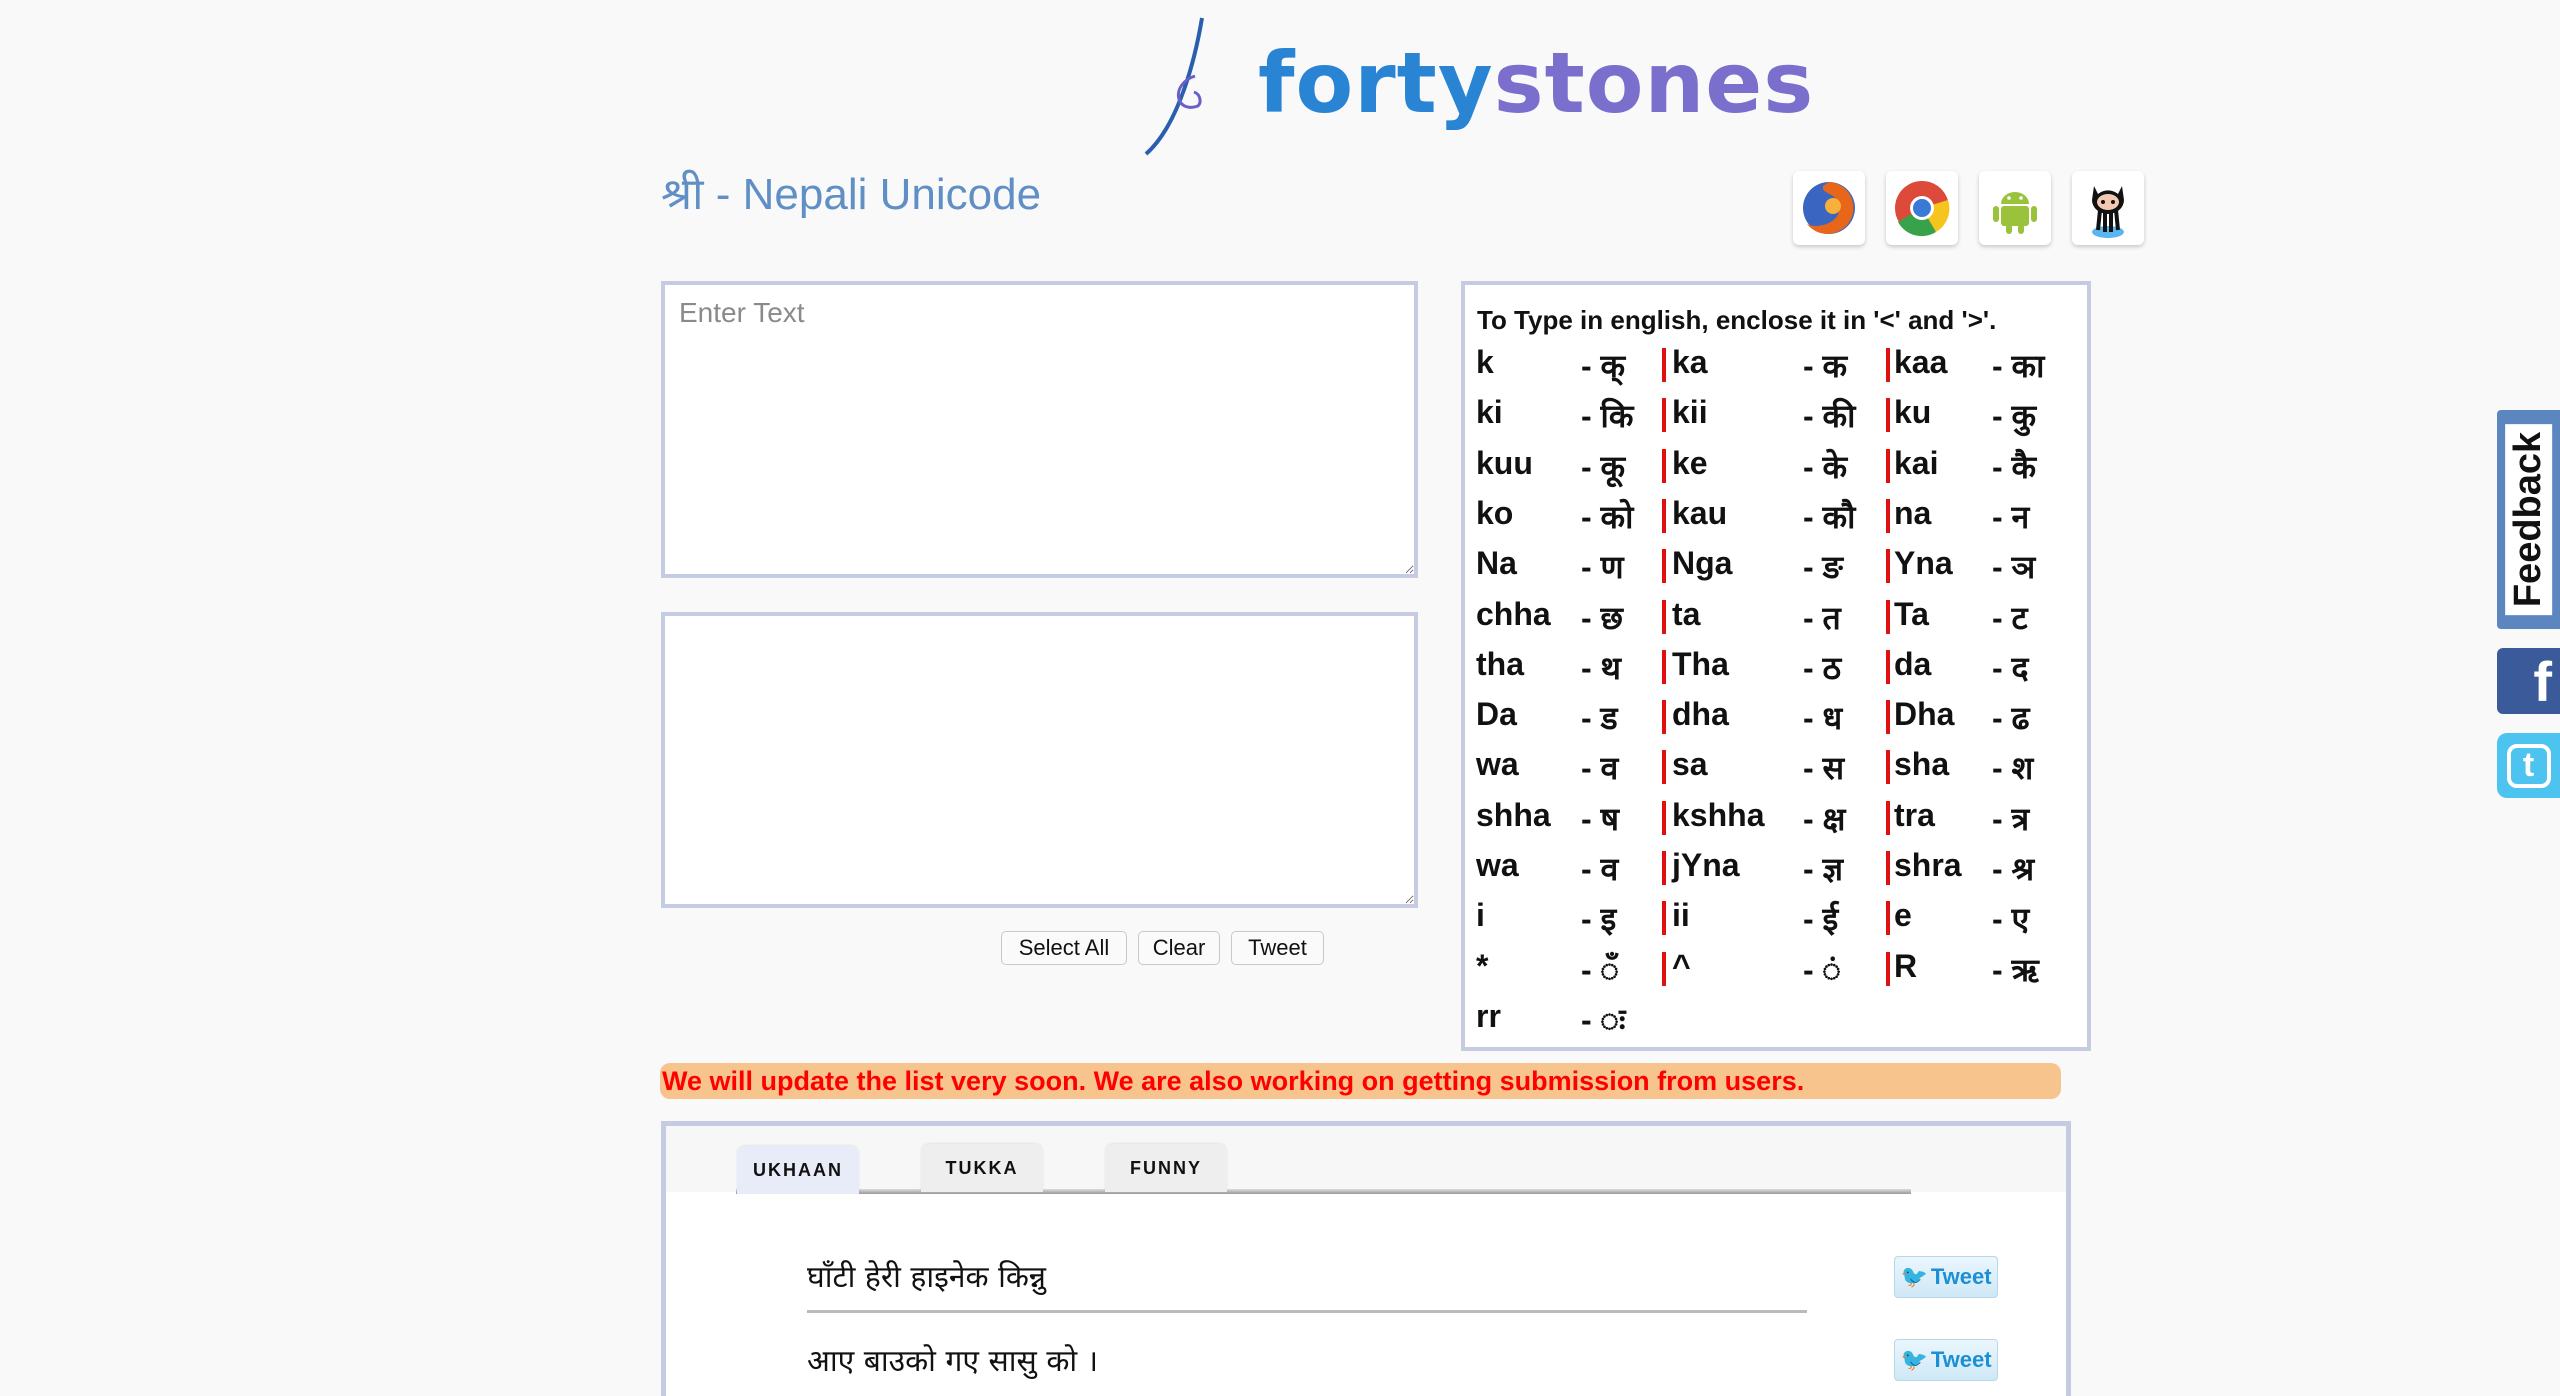  What do you see at coordinates (1690, 462) in the screenshot?
I see `mapping-key: ke` at bounding box center [1690, 462].